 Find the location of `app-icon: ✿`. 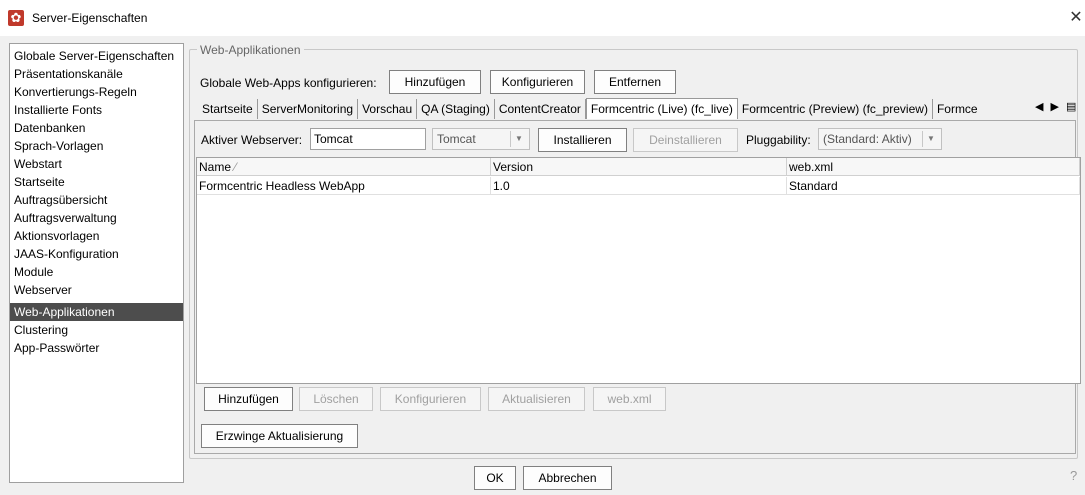

app-icon: ✿ is located at coordinates (16, 18).